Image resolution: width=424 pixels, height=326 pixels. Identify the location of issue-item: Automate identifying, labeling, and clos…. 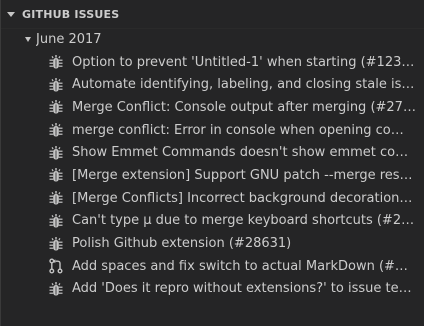
(212, 84).